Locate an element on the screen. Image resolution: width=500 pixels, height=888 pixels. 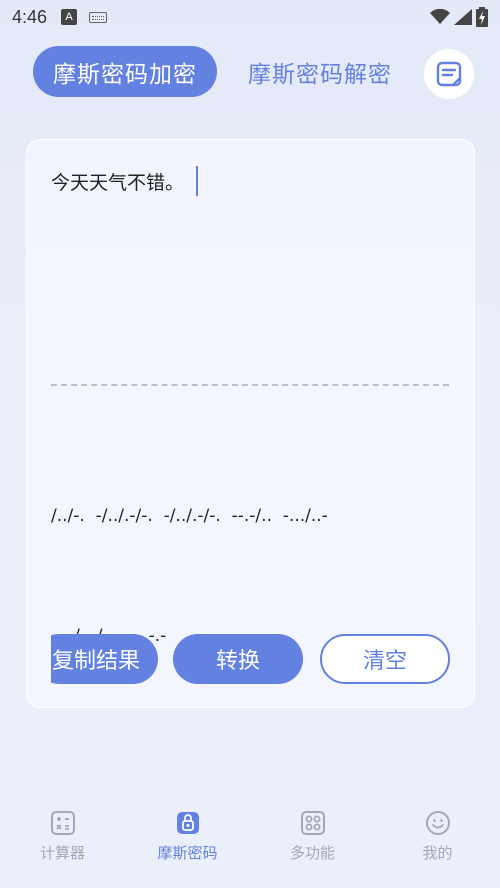
input-text-value: 今天天气不错。 is located at coordinates (118, 182).